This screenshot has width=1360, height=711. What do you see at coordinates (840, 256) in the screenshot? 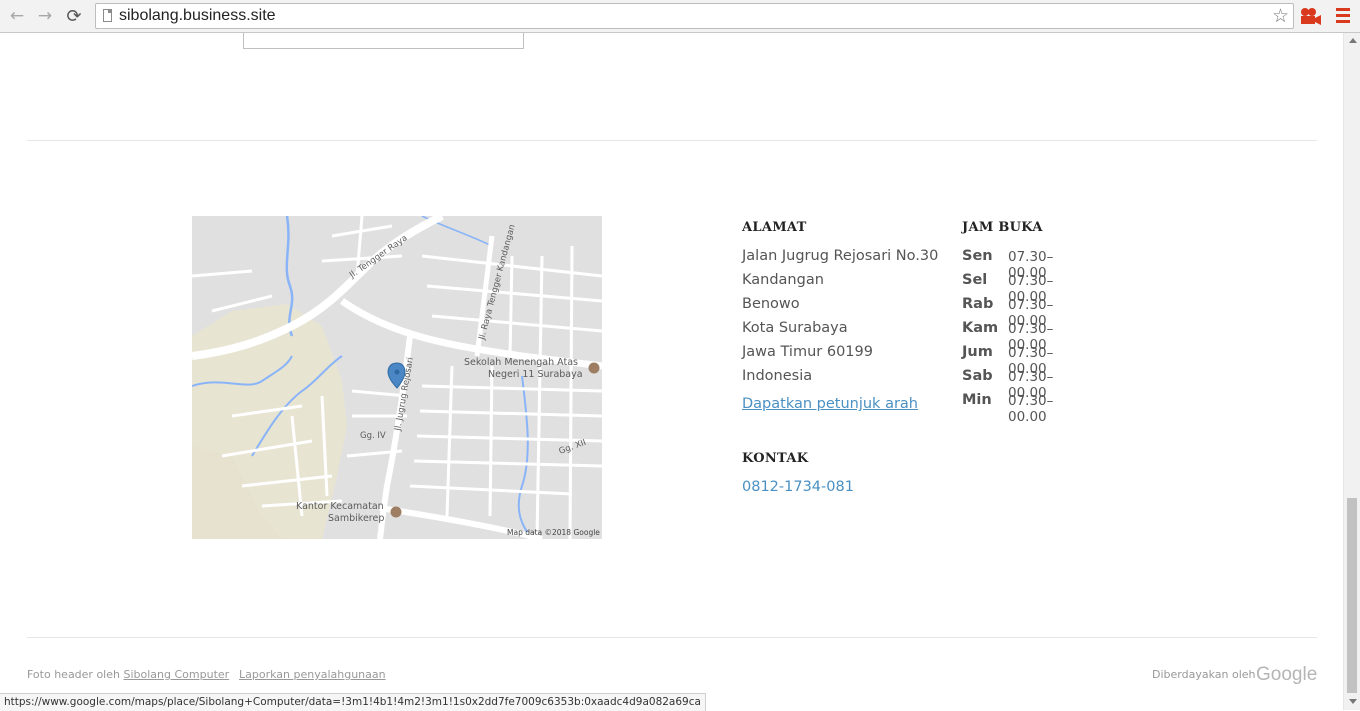
I see `address-line: Jalan Jugrug Rejosari No.30` at bounding box center [840, 256].